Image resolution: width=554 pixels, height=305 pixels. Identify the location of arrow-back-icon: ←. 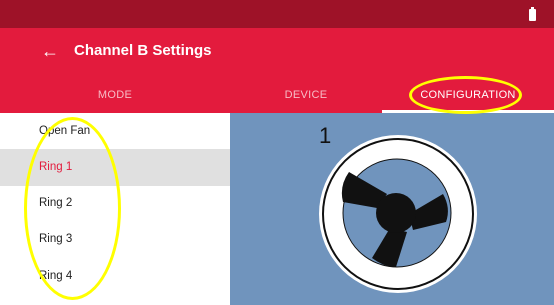
(50, 51).